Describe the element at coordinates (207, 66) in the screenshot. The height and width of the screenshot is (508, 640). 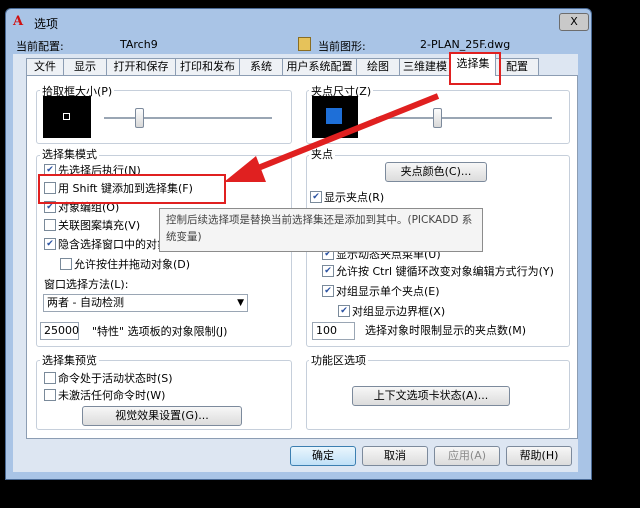
I see `tab-plot-publish: 打印和发布` at that location.